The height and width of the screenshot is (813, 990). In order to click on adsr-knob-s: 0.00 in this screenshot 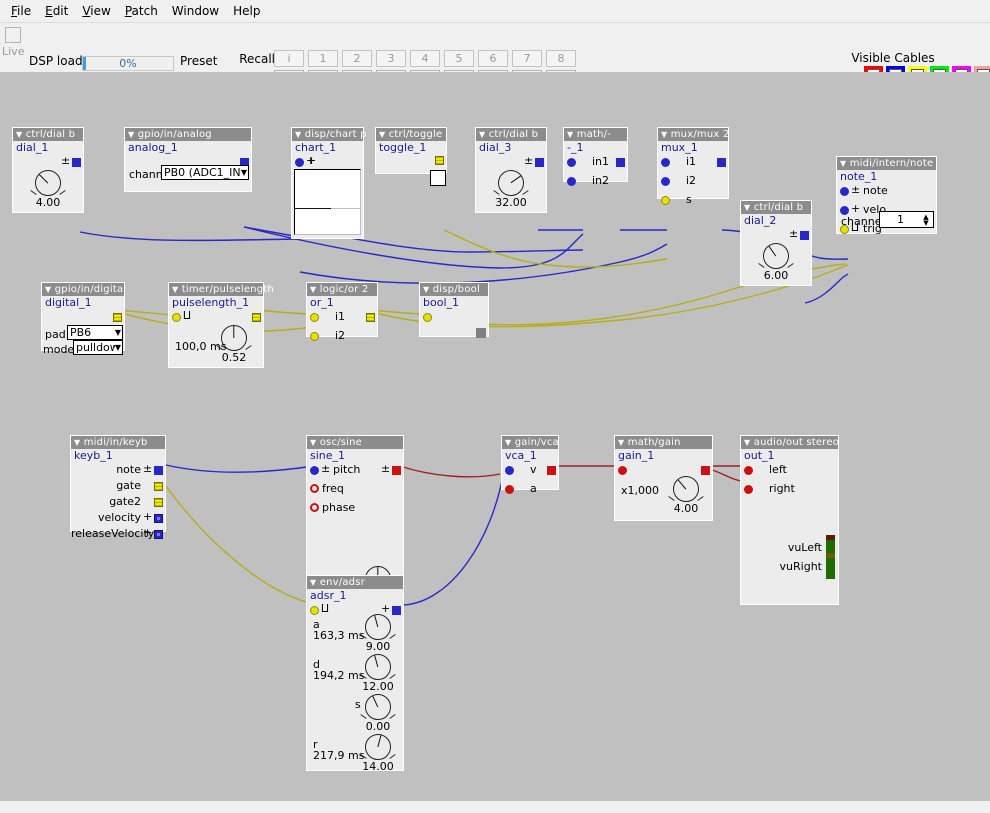, I will do `click(378, 713)`.